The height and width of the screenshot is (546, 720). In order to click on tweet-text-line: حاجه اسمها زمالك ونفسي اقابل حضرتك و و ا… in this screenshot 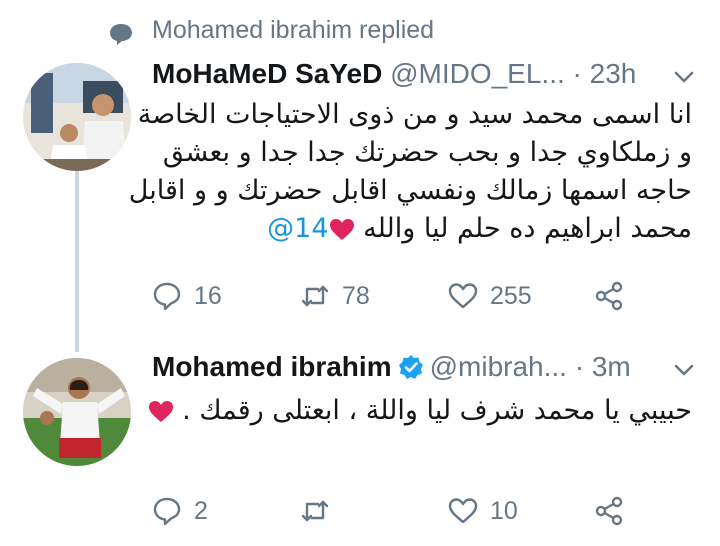, I will do `click(410, 190)`.